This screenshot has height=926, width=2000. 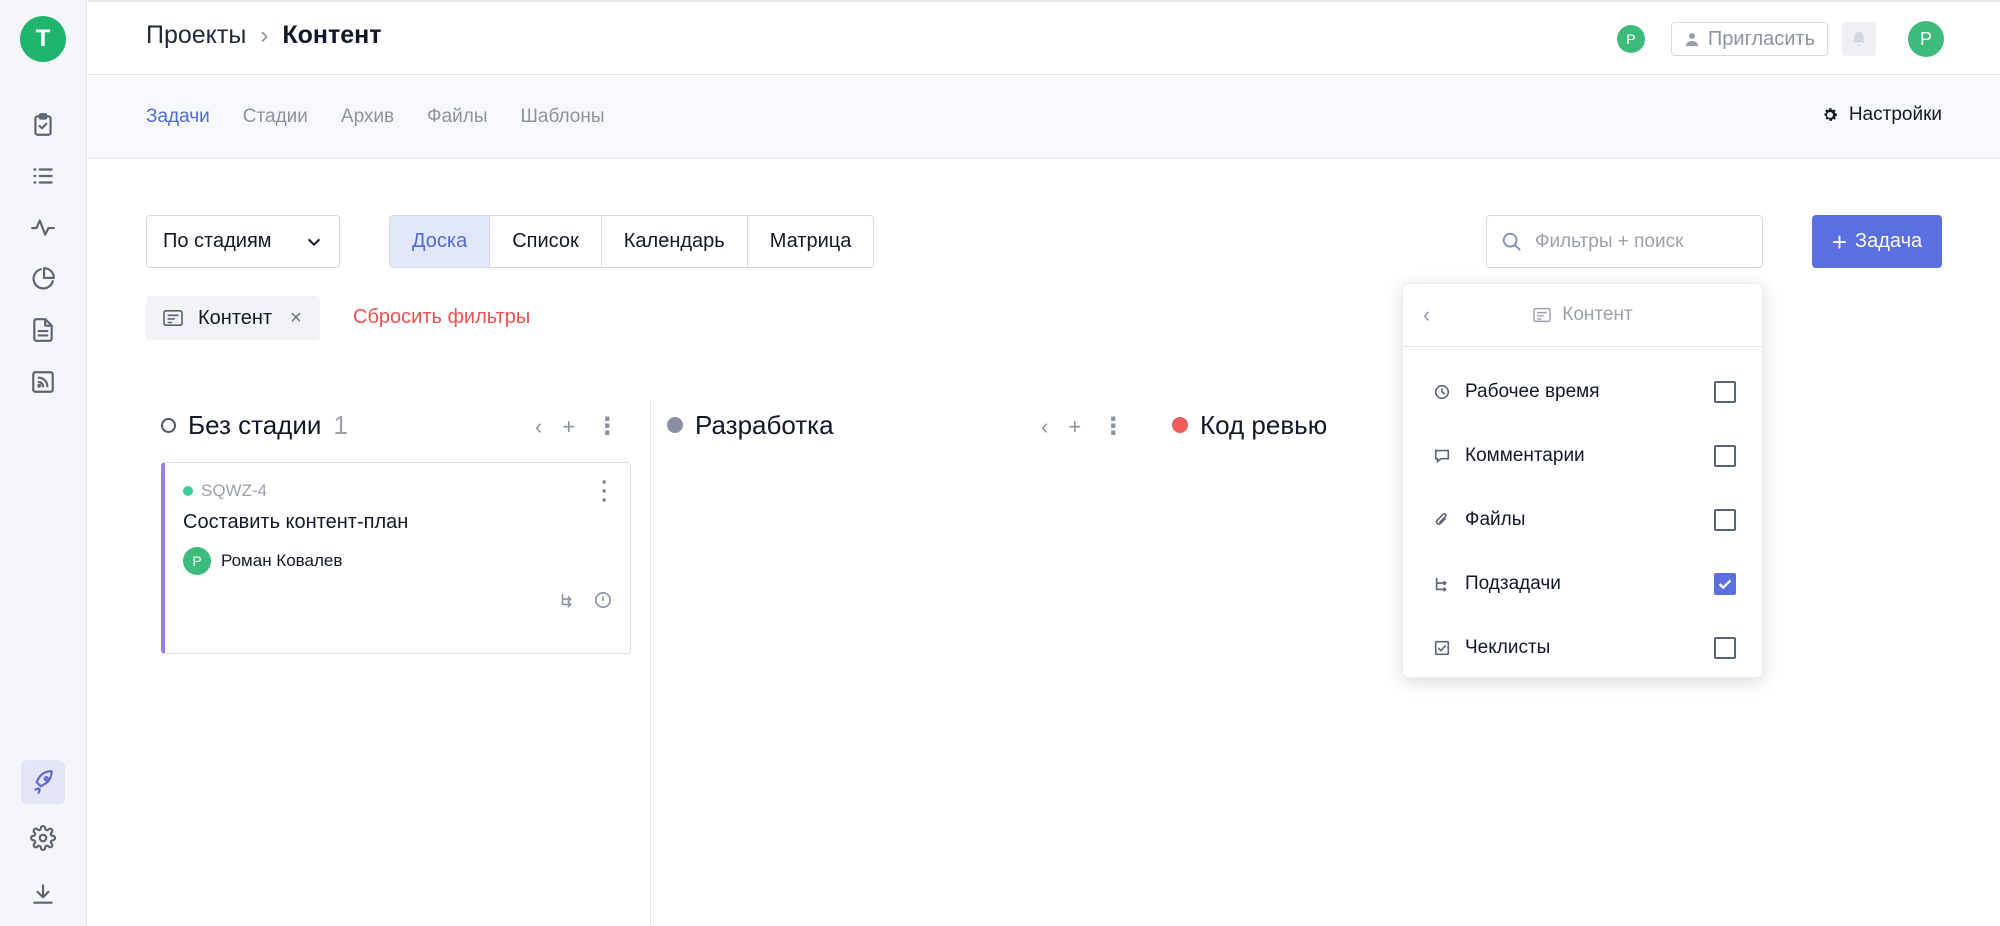 What do you see at coordinates (43, 894) in the screenshot?
I see `download-icon` at bounding box center [43, 894].